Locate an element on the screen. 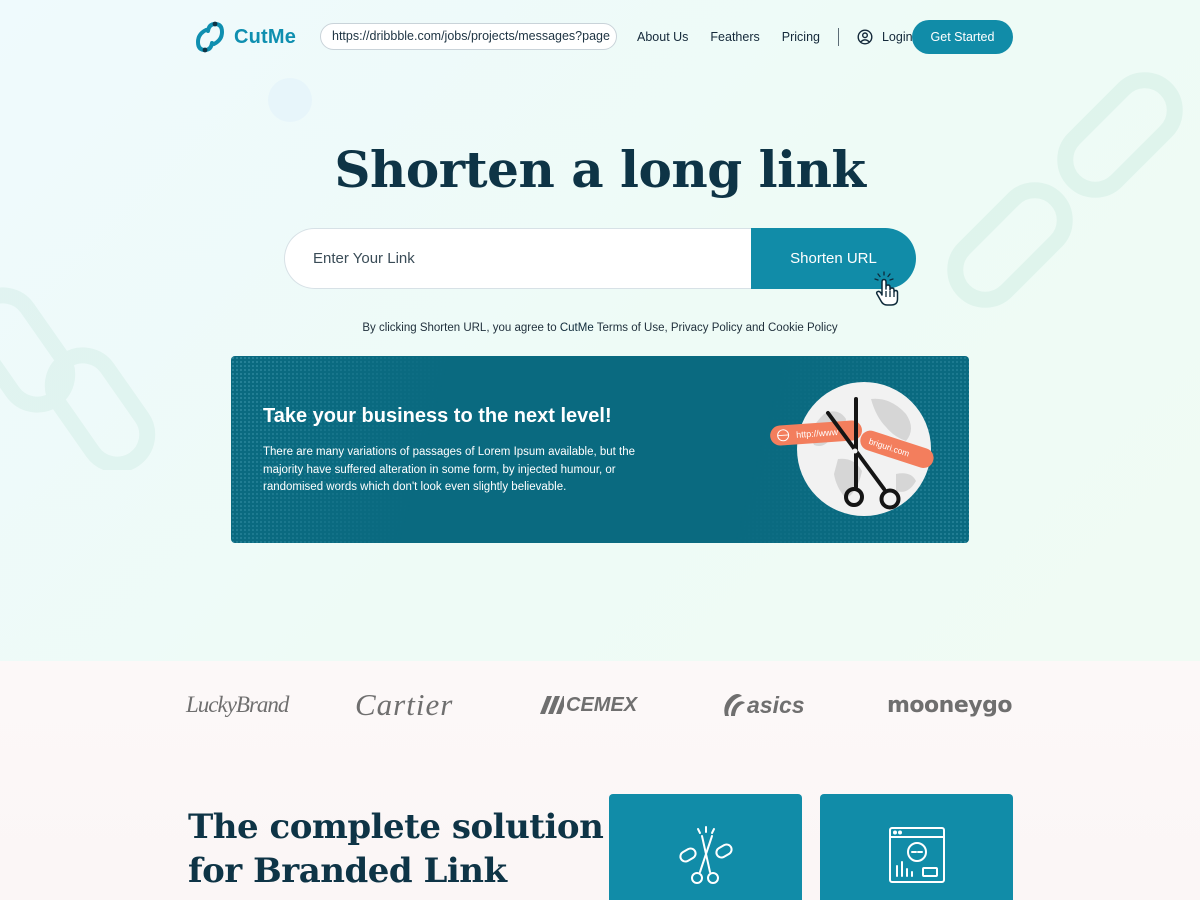 Image resolution: width=1200 pixels, height=900 pixels. brand-logo-luckybrand: LuckyBrand is located at coordinates (237, 704).